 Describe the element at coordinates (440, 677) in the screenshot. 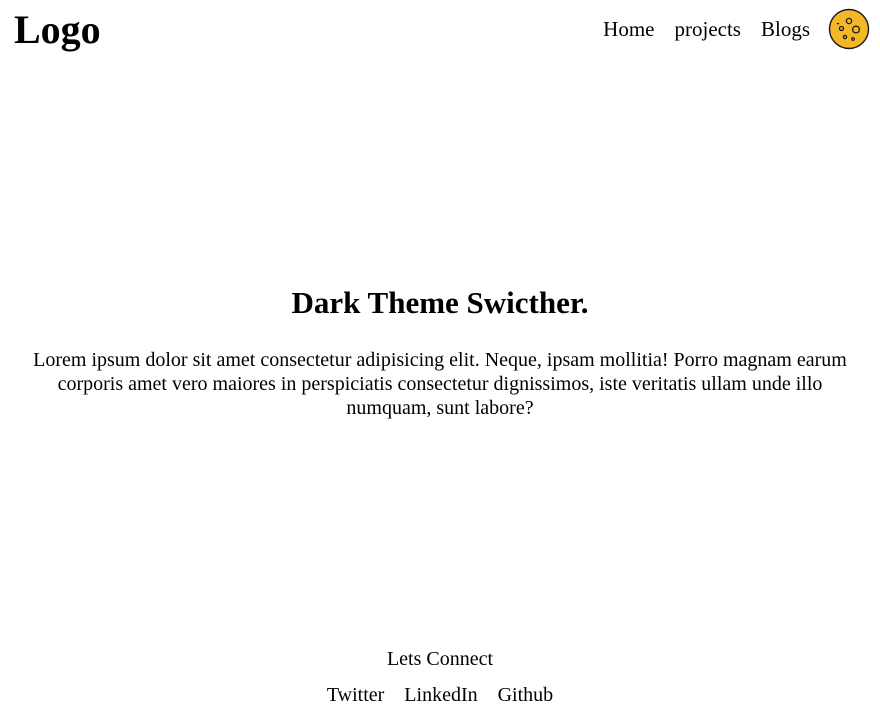

I see `footer: Lets Connect Twitter LinkedIn Github` at that location.